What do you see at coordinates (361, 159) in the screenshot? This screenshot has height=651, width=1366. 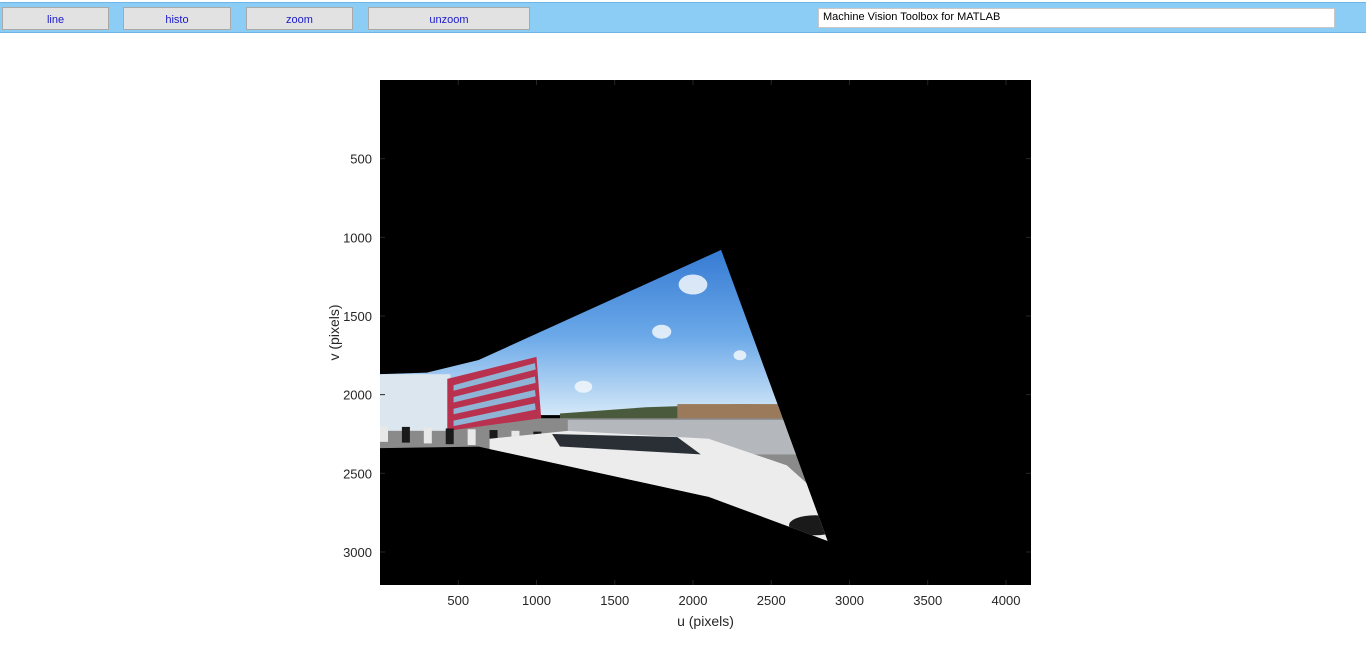 I see `y-tick-label: 500` at bounding box center [361, 159].